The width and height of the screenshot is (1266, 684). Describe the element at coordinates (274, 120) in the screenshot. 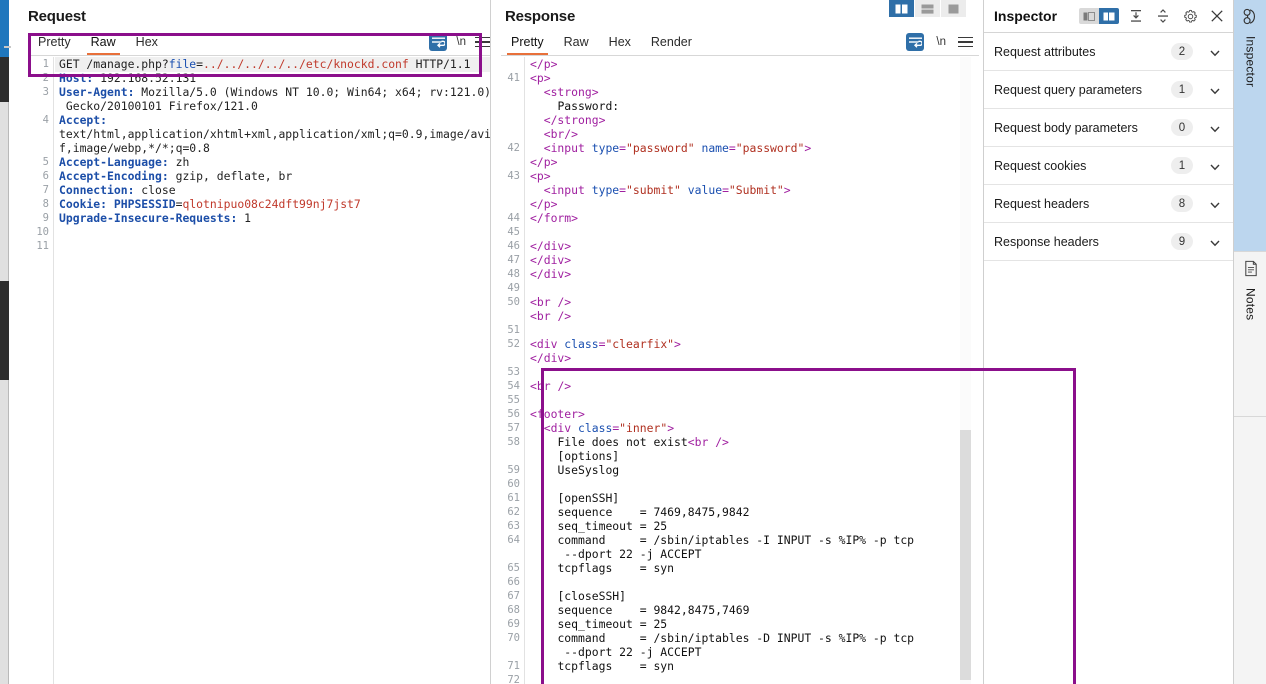

I see `code-line: Accept:` at that location.